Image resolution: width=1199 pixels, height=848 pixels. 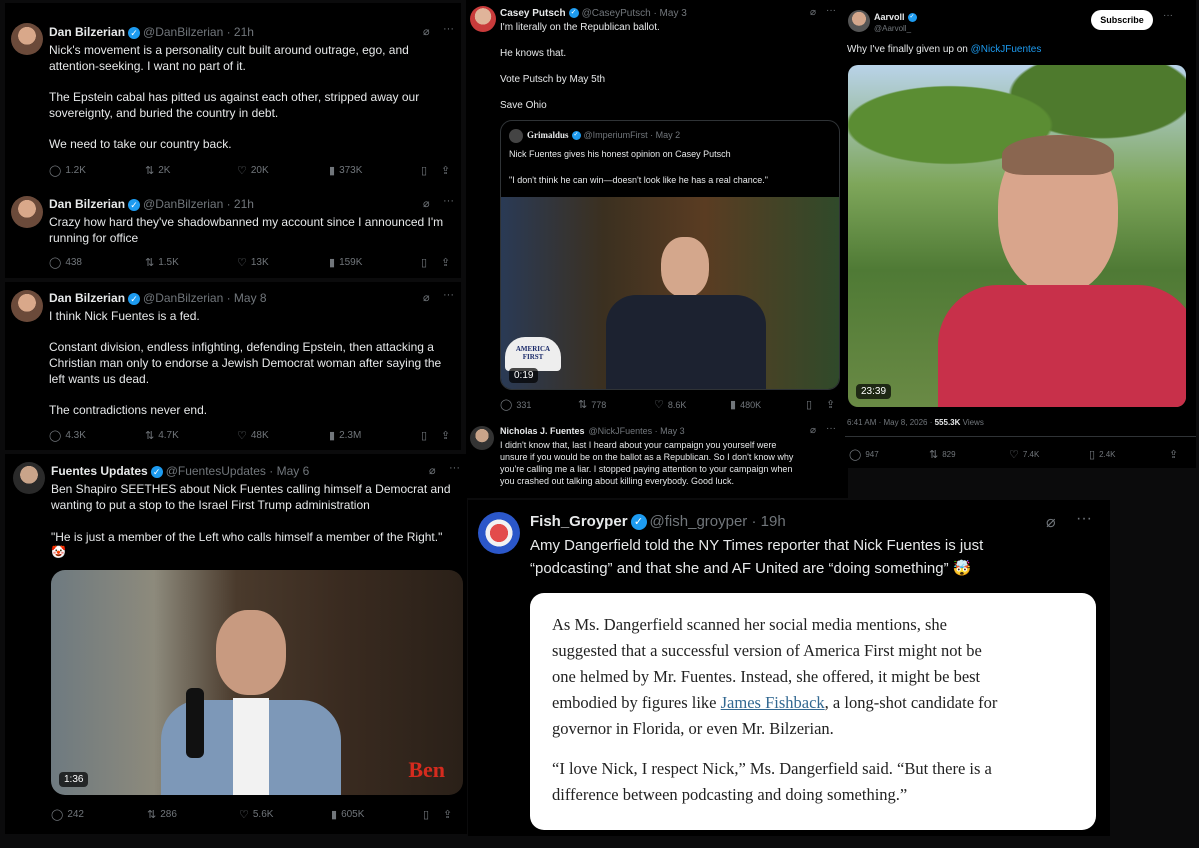 I want to click on repost-button: ⇅ 4.7K, so click(x=191, y=435).